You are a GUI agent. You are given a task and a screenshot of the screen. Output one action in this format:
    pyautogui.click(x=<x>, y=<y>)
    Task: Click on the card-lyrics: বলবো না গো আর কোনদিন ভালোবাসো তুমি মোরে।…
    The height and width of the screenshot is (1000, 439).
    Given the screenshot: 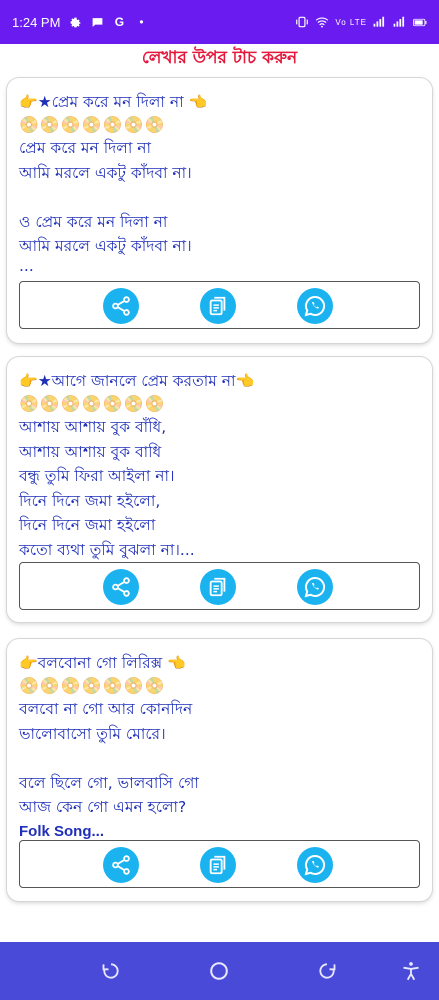 What is the action you would take?
    pyautogui.click(x=219, y=770)
    